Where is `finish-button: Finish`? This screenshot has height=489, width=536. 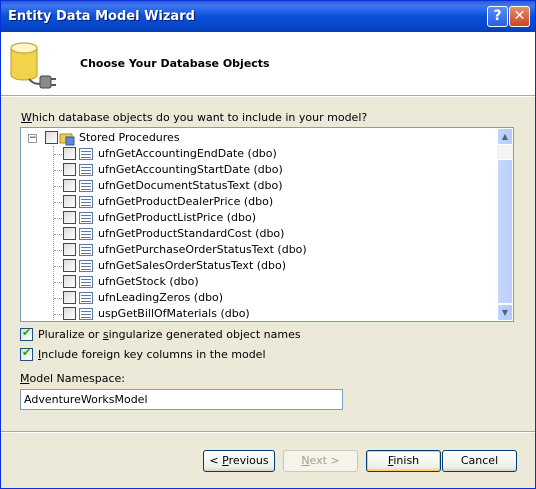 finish-button: Finish is located at coordinates (403, 461).